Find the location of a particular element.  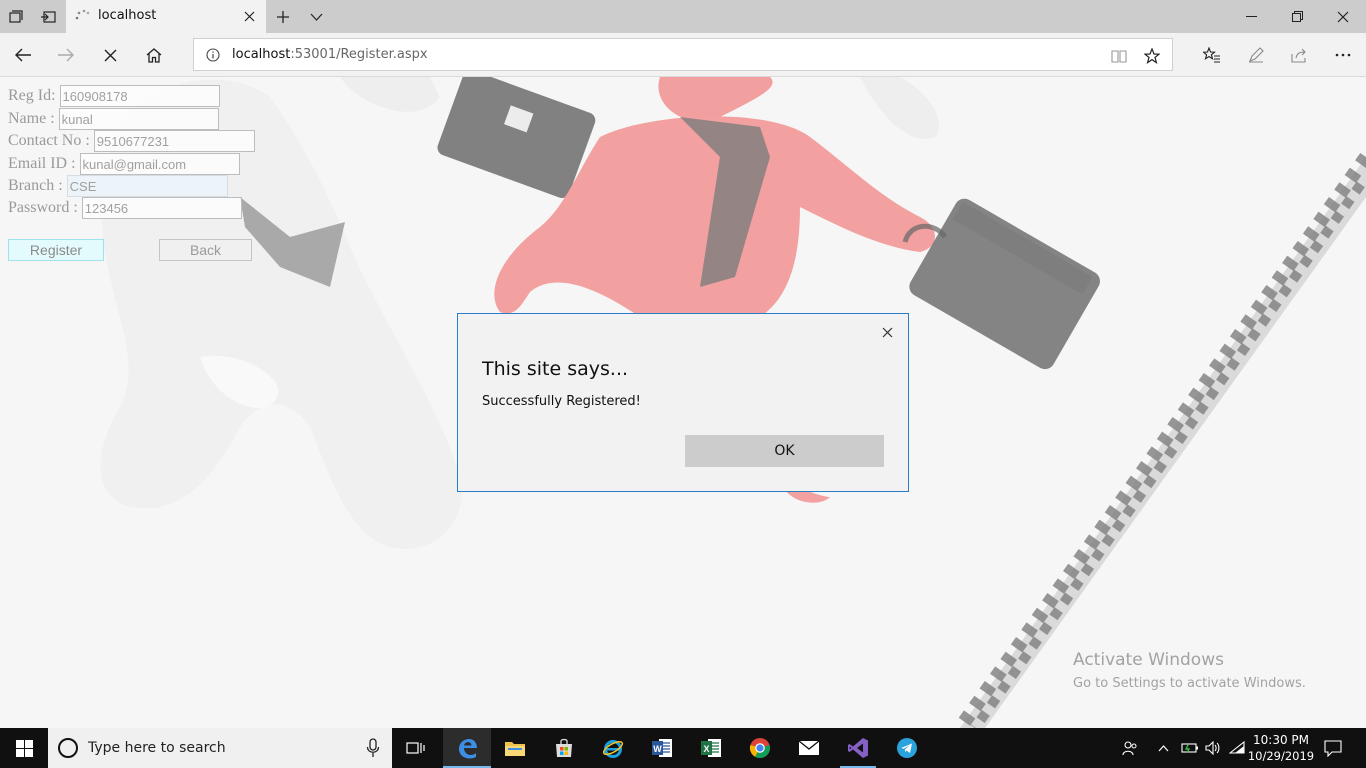

branch-row: Branch : is located at coordinates (118, 186).